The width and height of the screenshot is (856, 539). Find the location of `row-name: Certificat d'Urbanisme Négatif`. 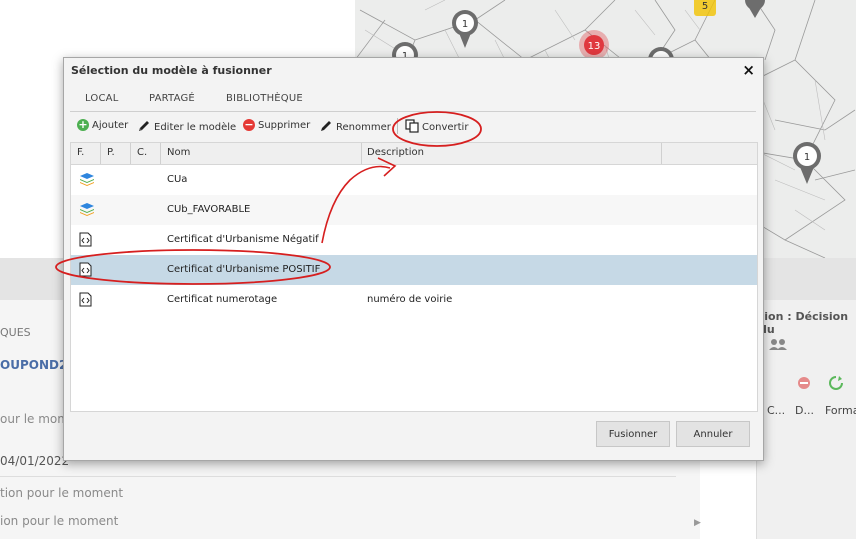

row-name: Certificat d'Urbanisme Négatif is located at coordinates (243, 239).